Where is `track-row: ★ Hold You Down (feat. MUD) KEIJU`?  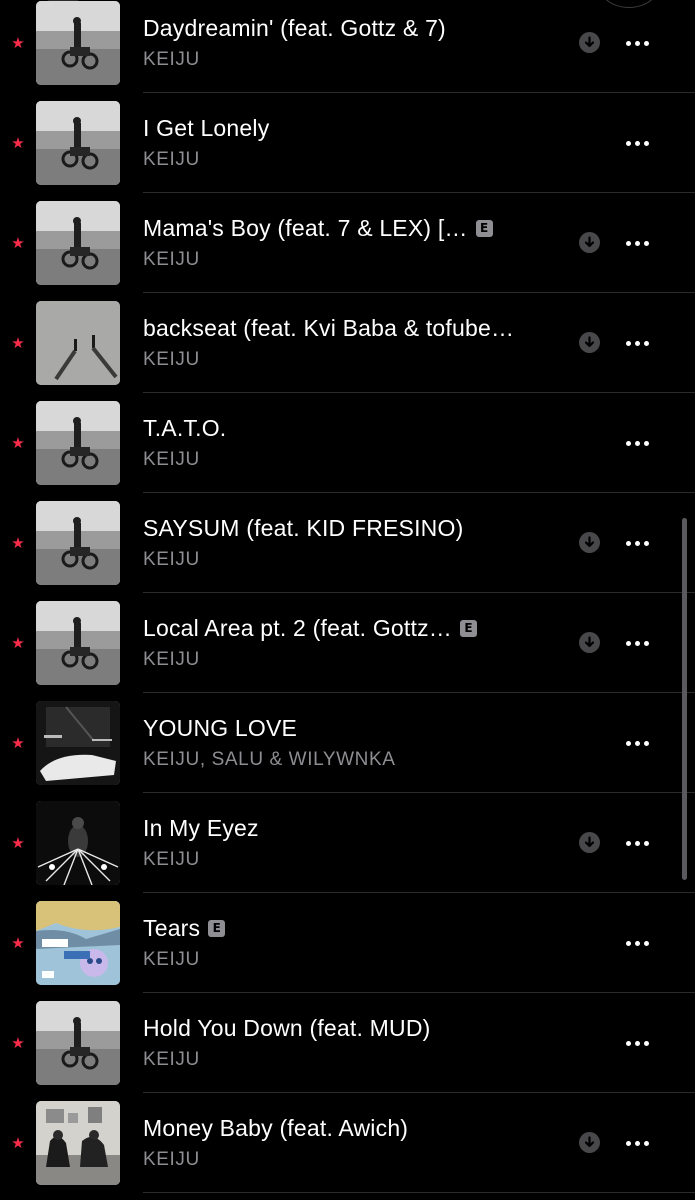
track-row: ★ Hold You Down (feat. MUD) KEIJU is located at coordinates (347, 1043).